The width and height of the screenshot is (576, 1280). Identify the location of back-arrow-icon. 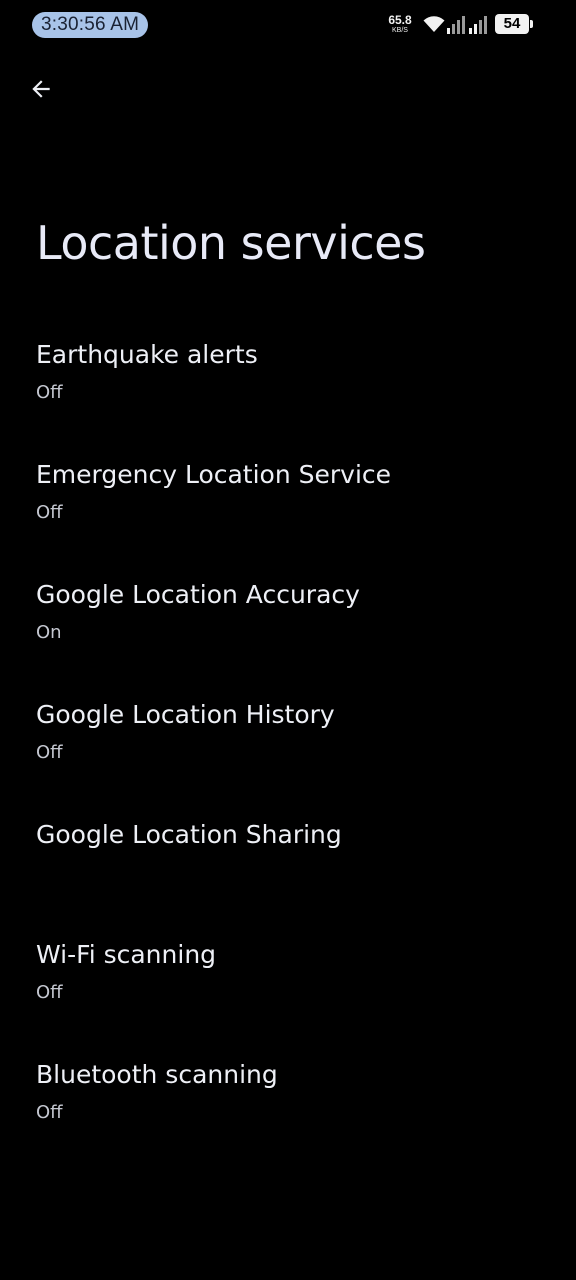
(41, 91).